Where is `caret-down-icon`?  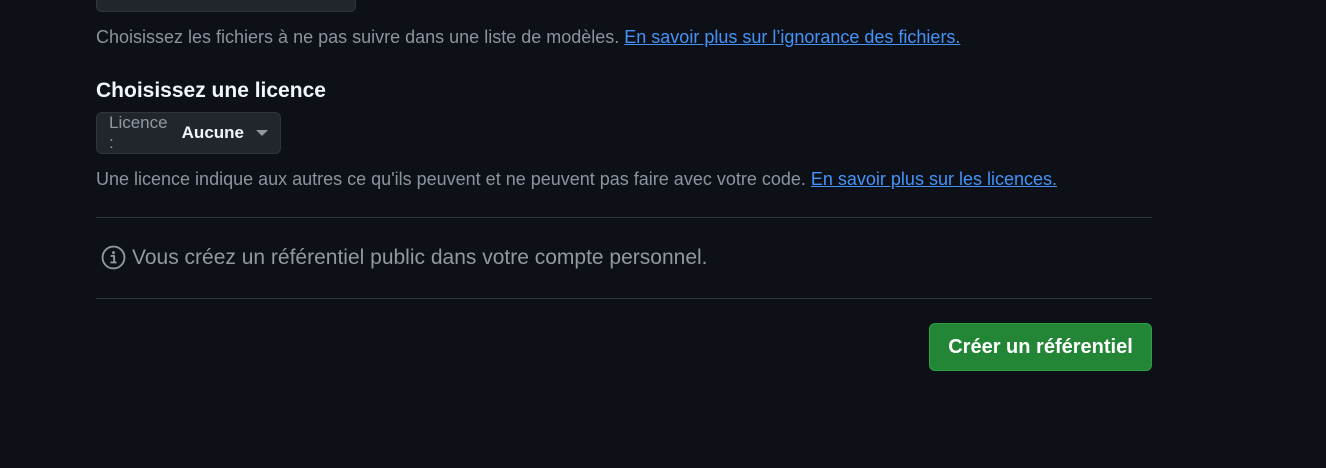 caret-down-icon is located at coordinates (262, 133).